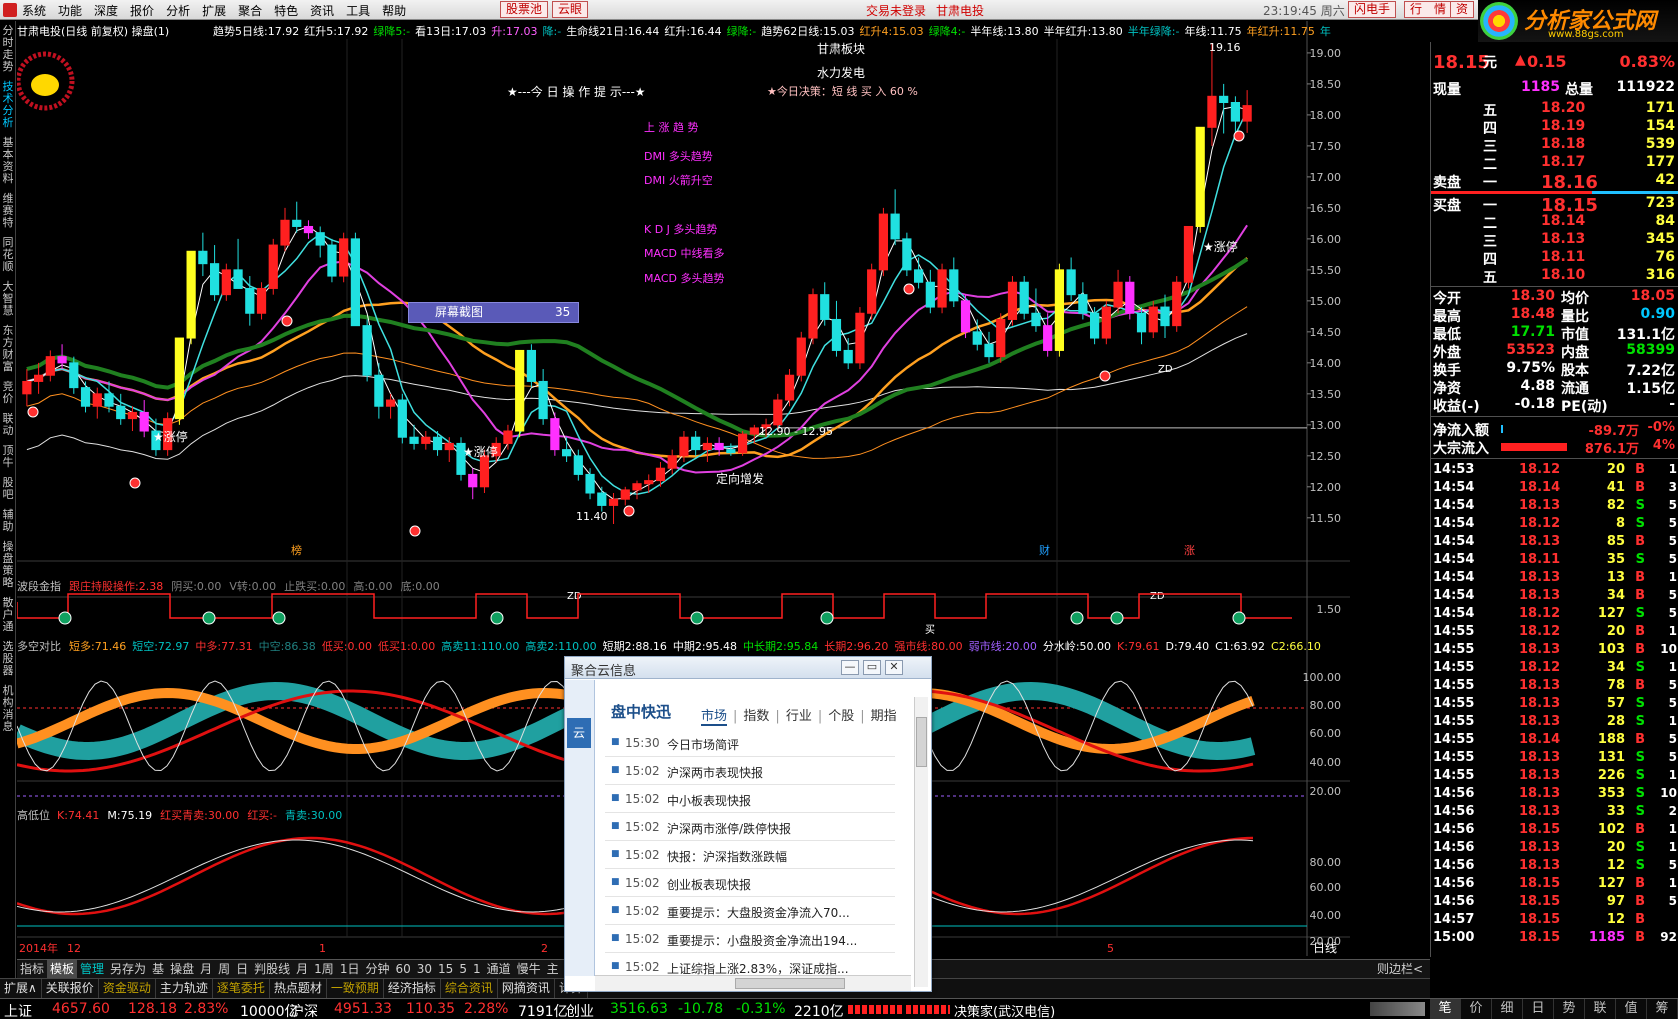  I want to click on restore-button: ▭, so click(872, 667).